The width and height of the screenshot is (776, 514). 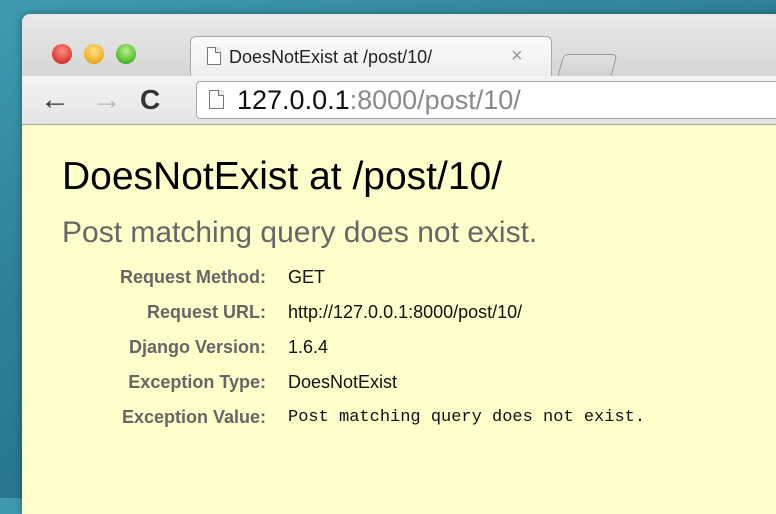 What do you see at coordinates (55, 100) in the screenshot?
I see `back-arrow-icon: ←` at bounding box center [55, 100].